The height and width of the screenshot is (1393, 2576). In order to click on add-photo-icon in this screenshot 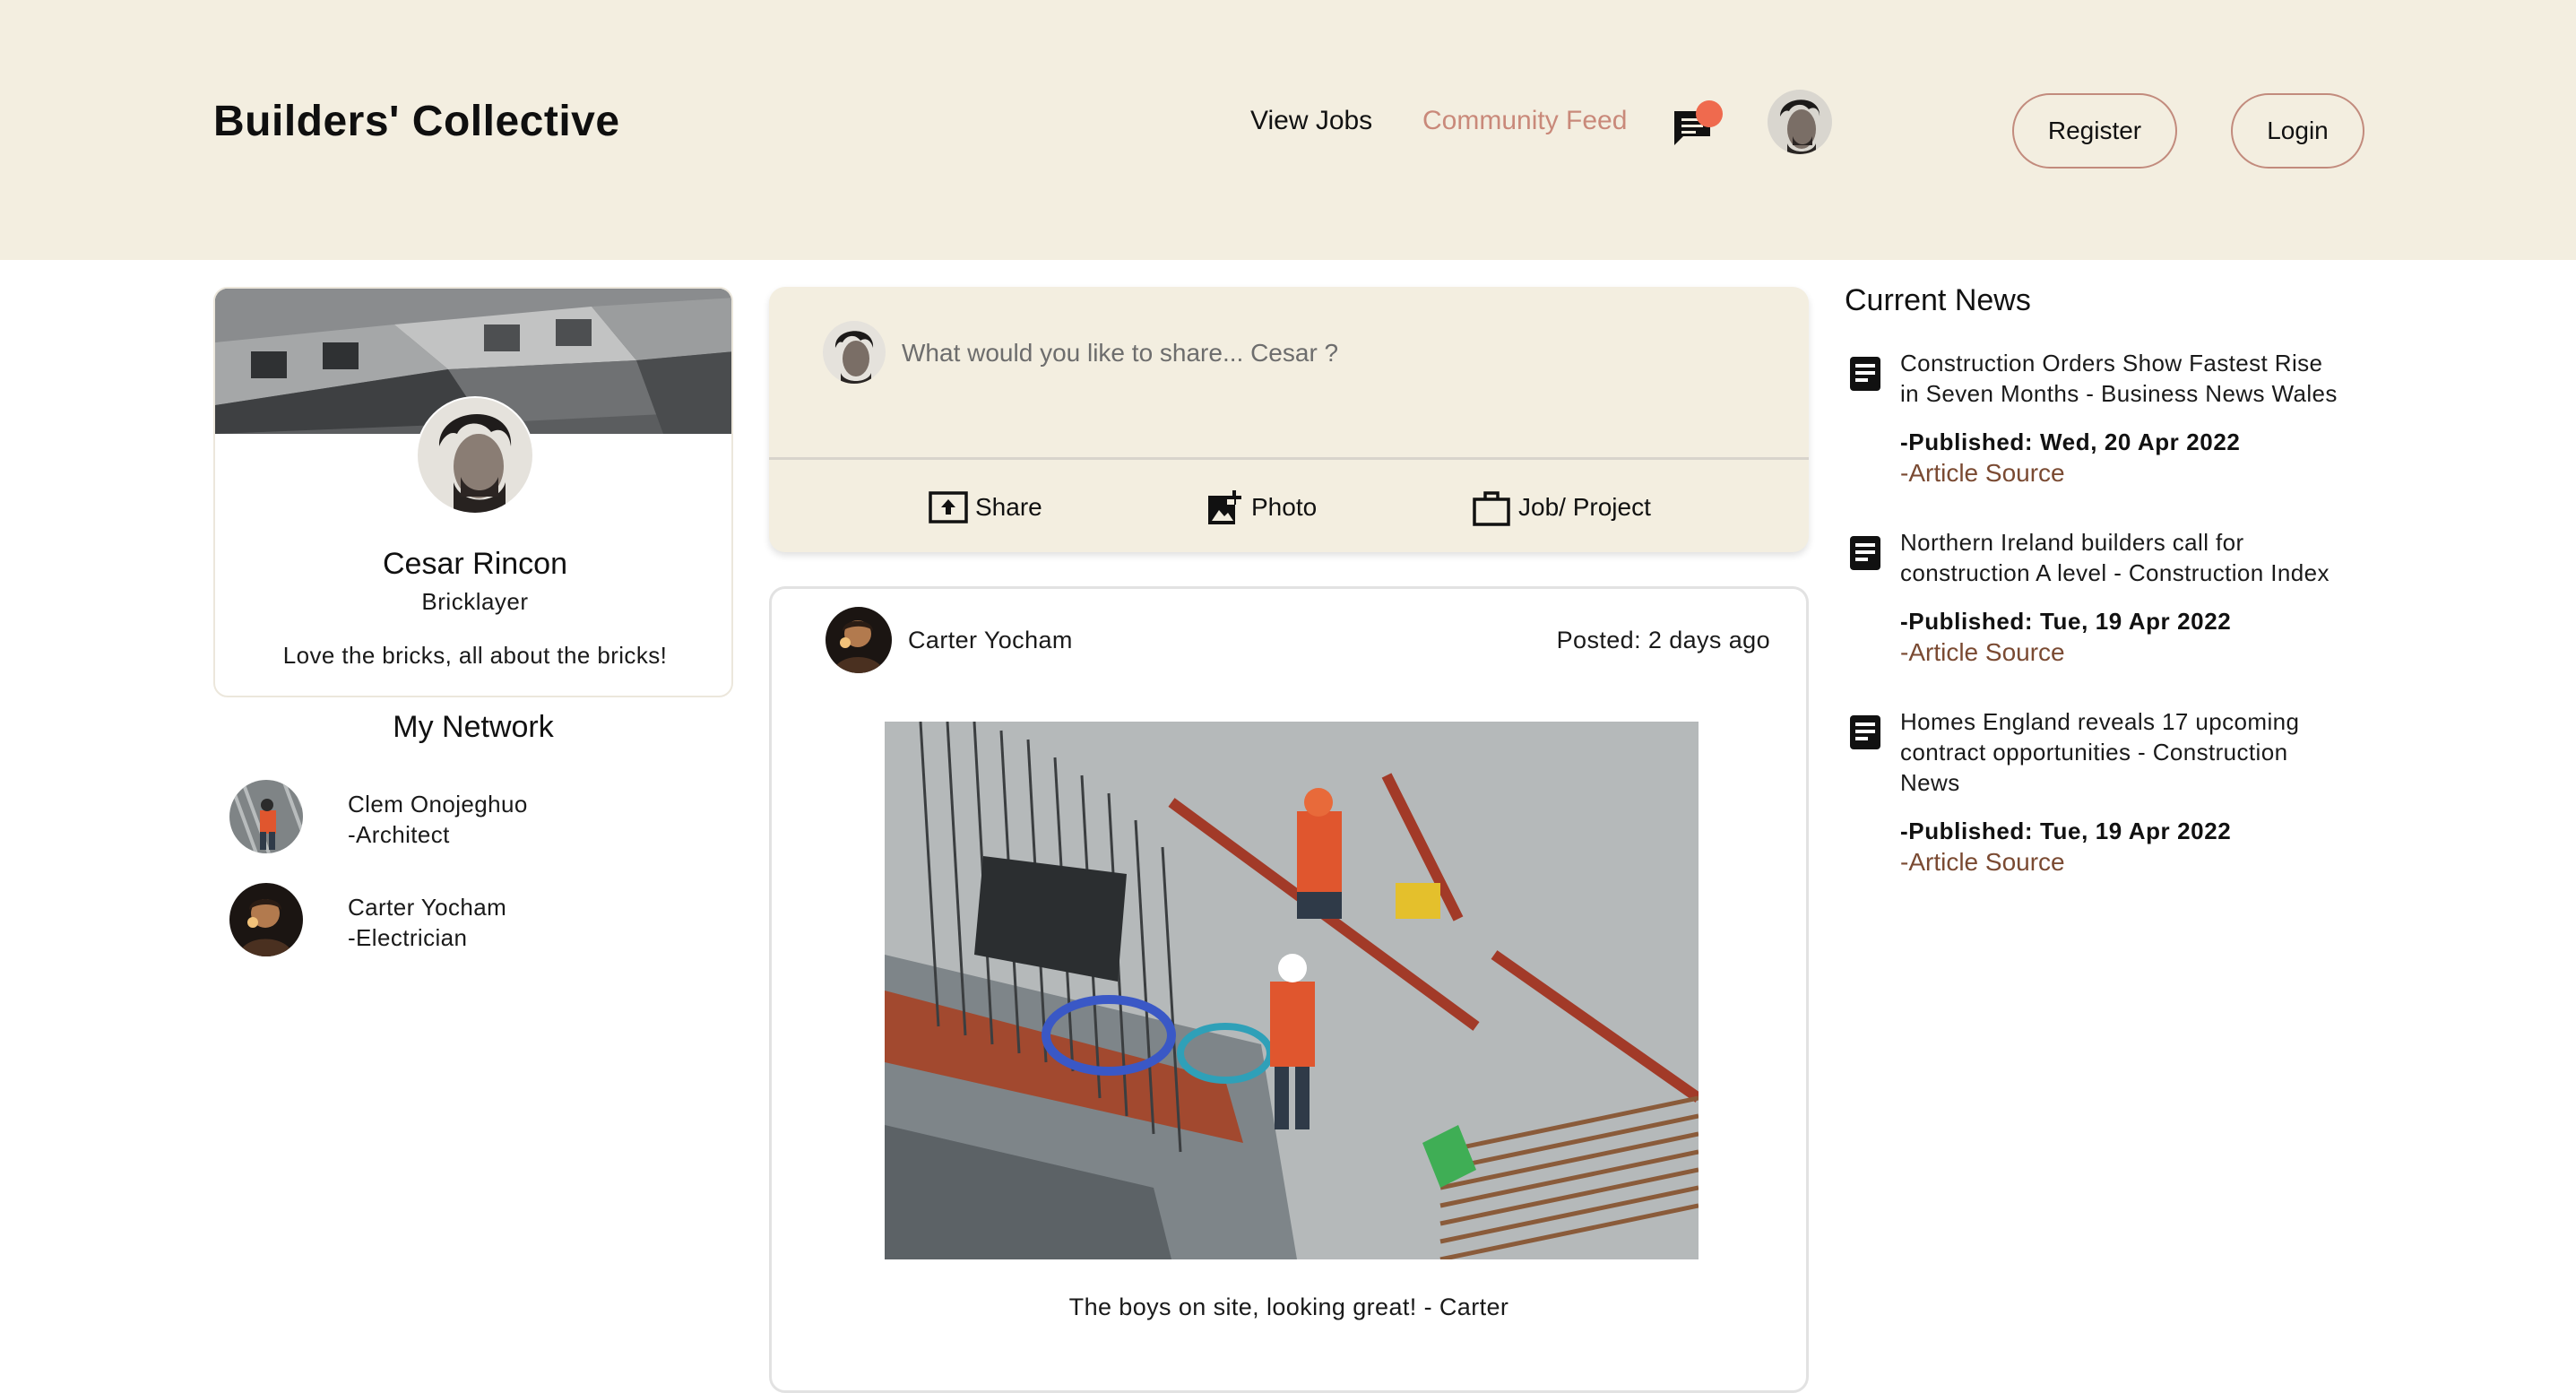, I will do `click(1224, 507)`.